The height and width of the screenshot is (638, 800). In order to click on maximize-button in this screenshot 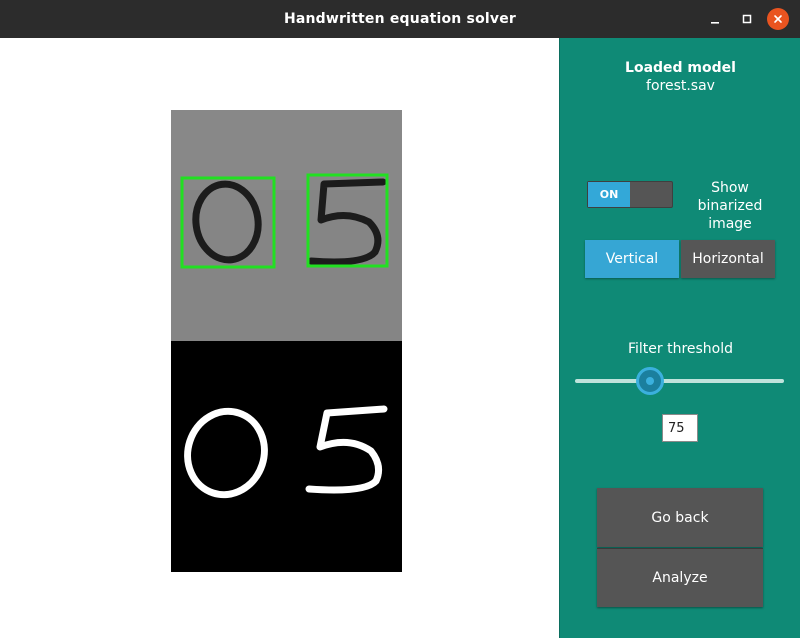, I will do `click(747, 19)`.